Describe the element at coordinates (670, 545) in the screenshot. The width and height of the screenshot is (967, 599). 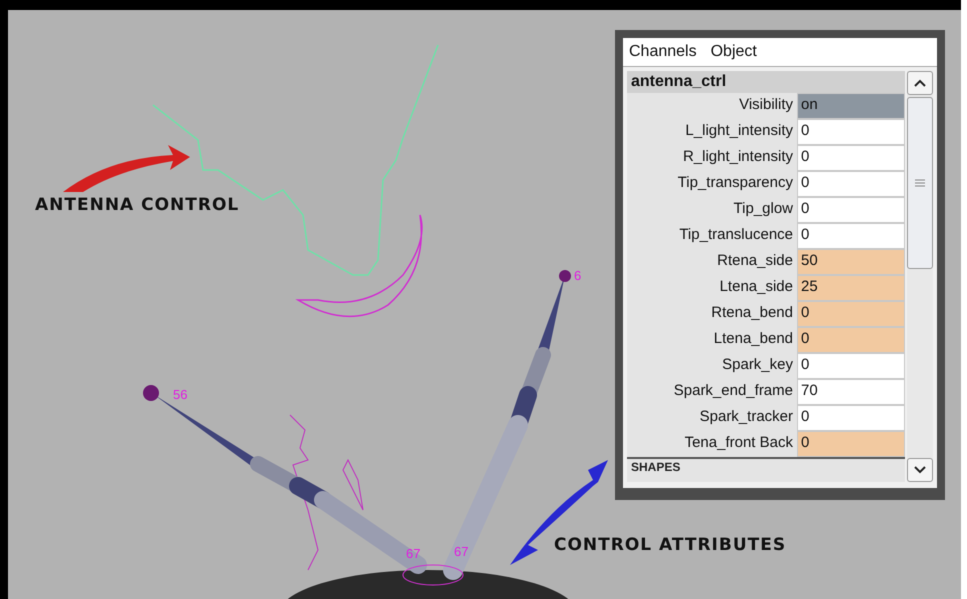
I see `annotation-label: CONTROL ATTRIBUTES` at that location.